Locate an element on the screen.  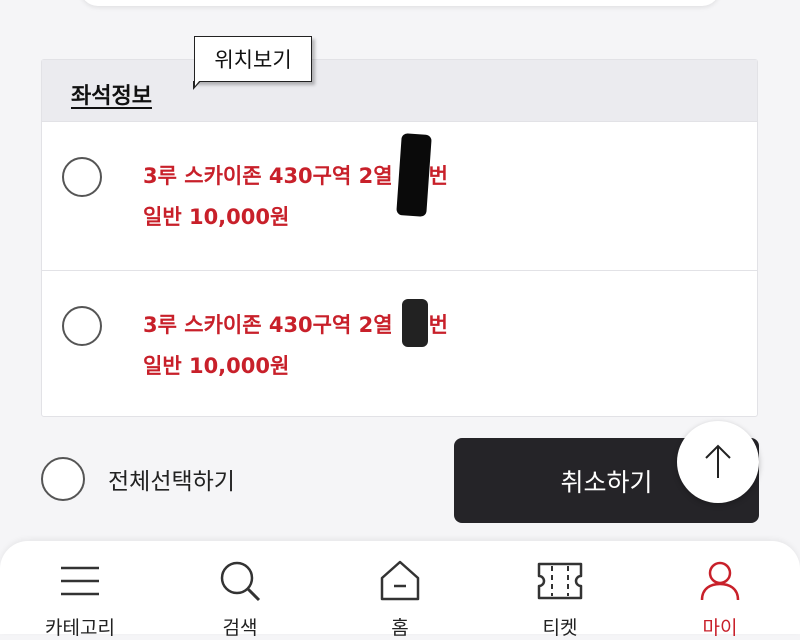
nav-label: 티켓 is located at coordinates (560, 628).